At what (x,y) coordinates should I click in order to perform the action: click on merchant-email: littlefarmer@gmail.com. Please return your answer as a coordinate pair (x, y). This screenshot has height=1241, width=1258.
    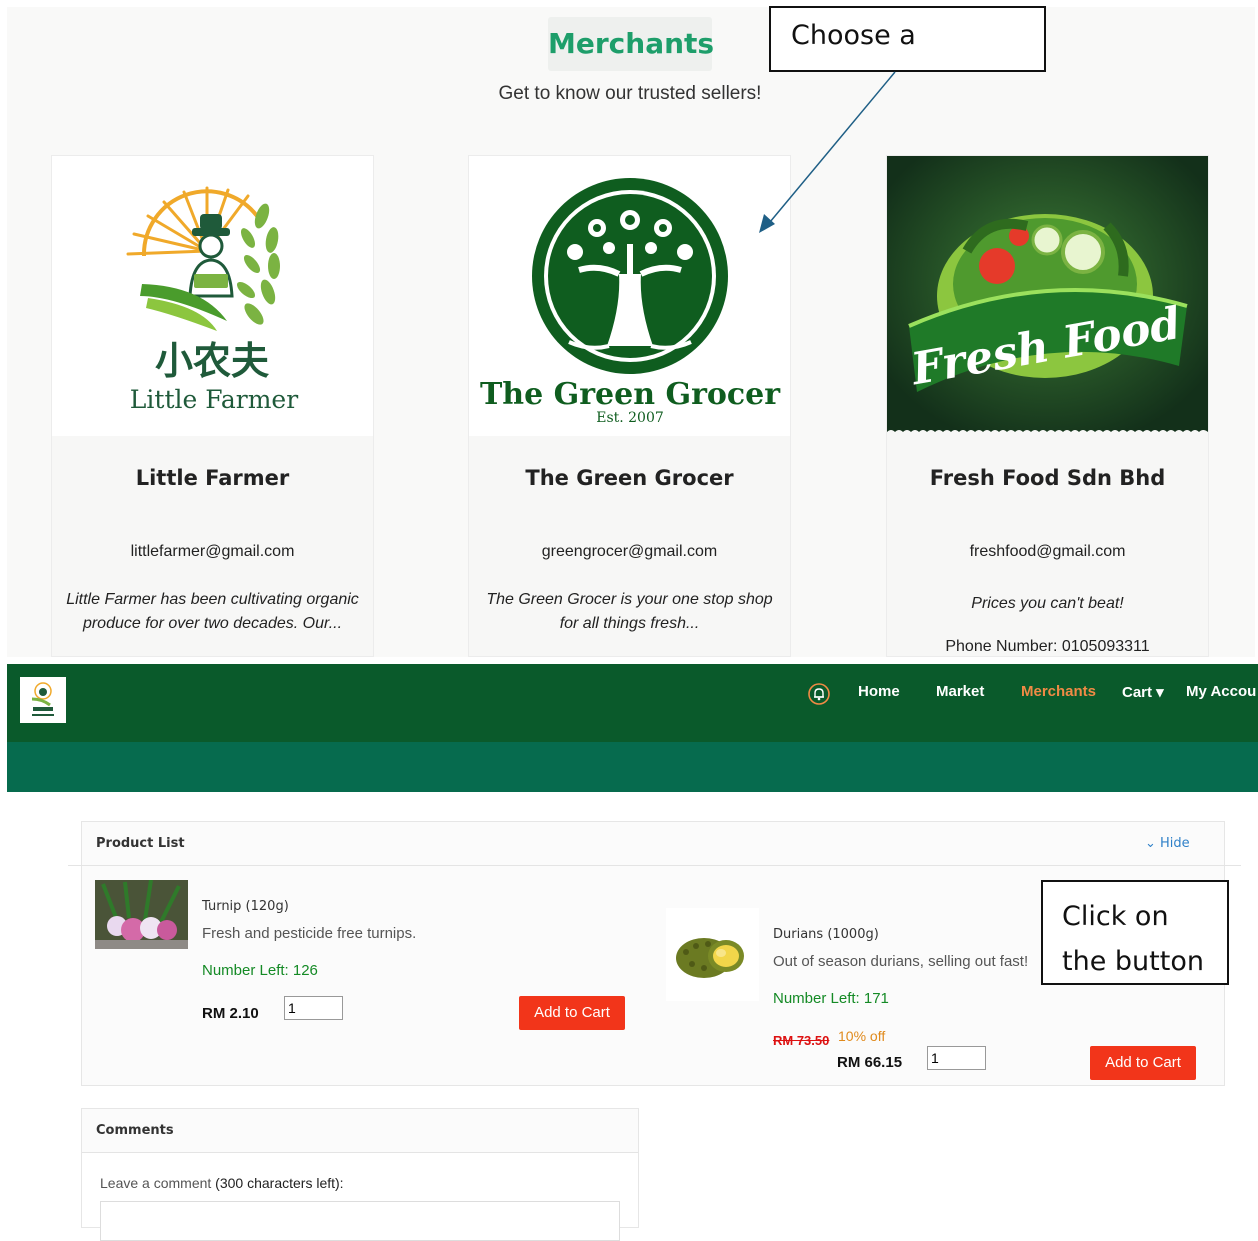
    Looking at the image, I should click on (212, 551).